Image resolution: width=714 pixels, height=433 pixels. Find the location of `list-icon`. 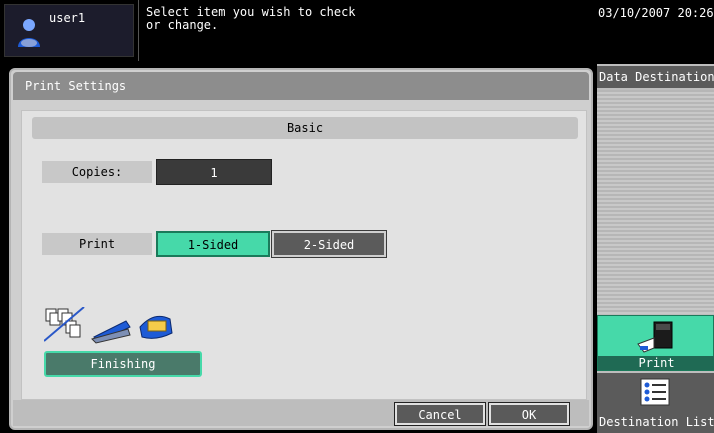

list-icon is located at coordinates (655, 392).